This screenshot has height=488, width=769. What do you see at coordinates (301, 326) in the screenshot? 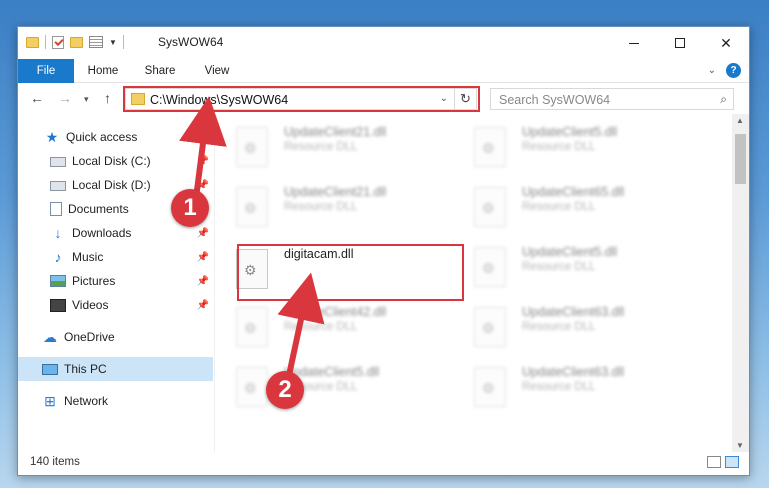
I see `arrow-to-file` at bounding box center [301, 326].